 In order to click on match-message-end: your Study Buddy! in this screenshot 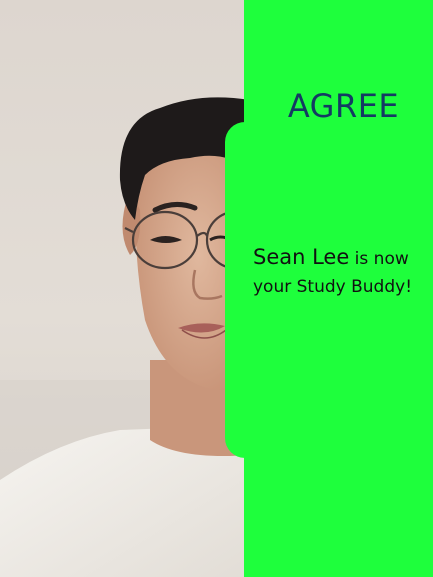, I will do `click(333, 287)`.